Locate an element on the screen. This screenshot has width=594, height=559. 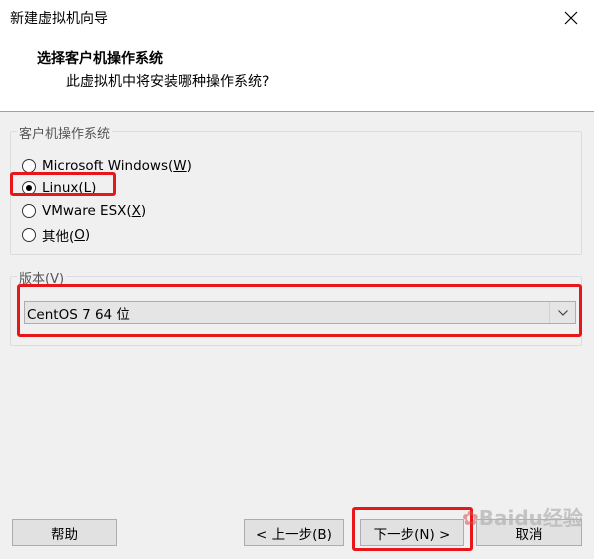
watermark-text: Baidu经验 is located at coordinates (530, 518).